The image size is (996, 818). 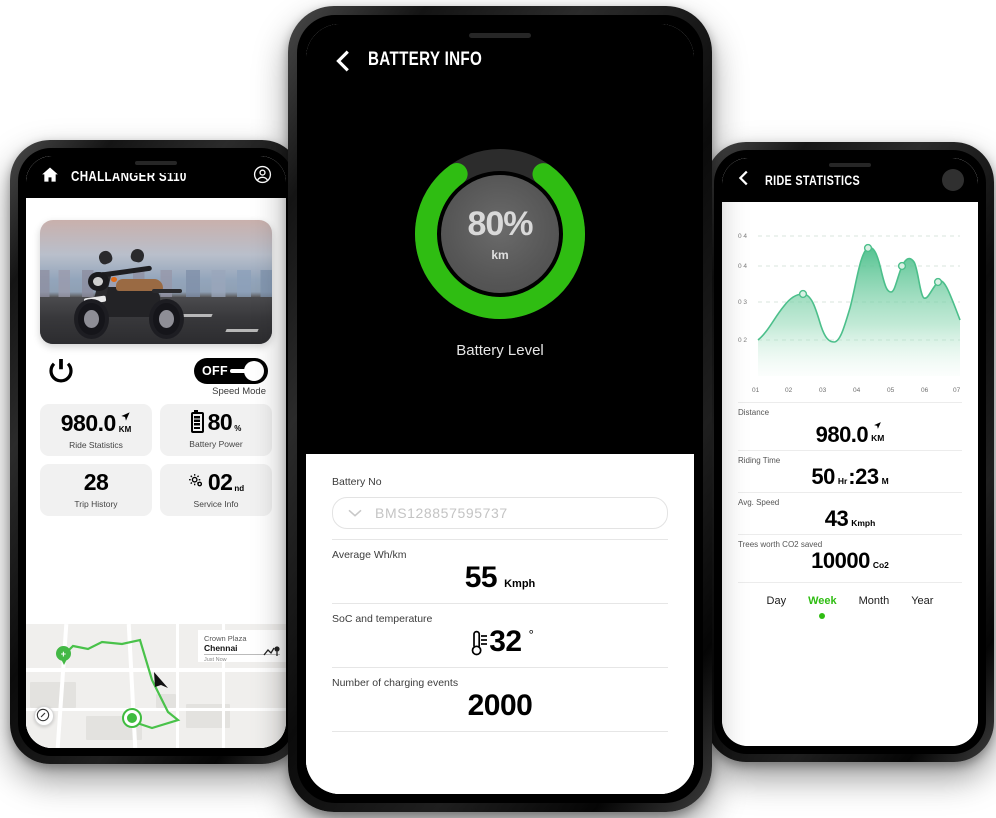 What do you see at coordinates (777, 601) in the screenshot?
I see `tab-day: Day` at bounding box center [777, 601].